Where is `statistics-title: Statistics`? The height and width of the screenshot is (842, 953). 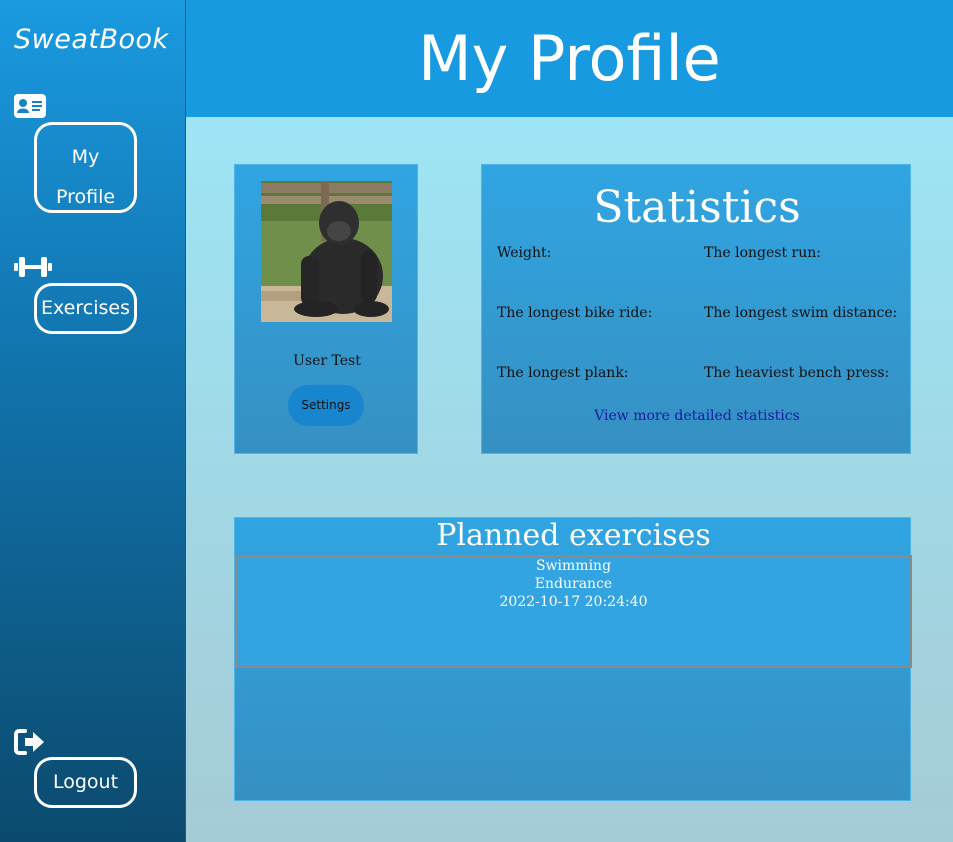 statistics-title: Statistics is located at coordinates (697, 207).